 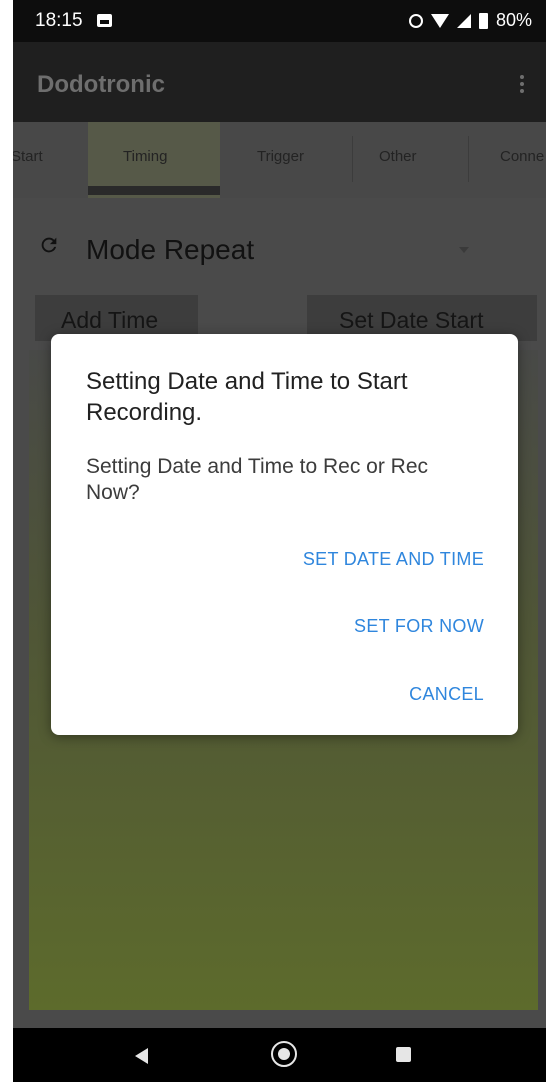 What do you see at coordinates (463, 20) in the screenshot?
I see `signal-icon` at bounding box center [463, 20].